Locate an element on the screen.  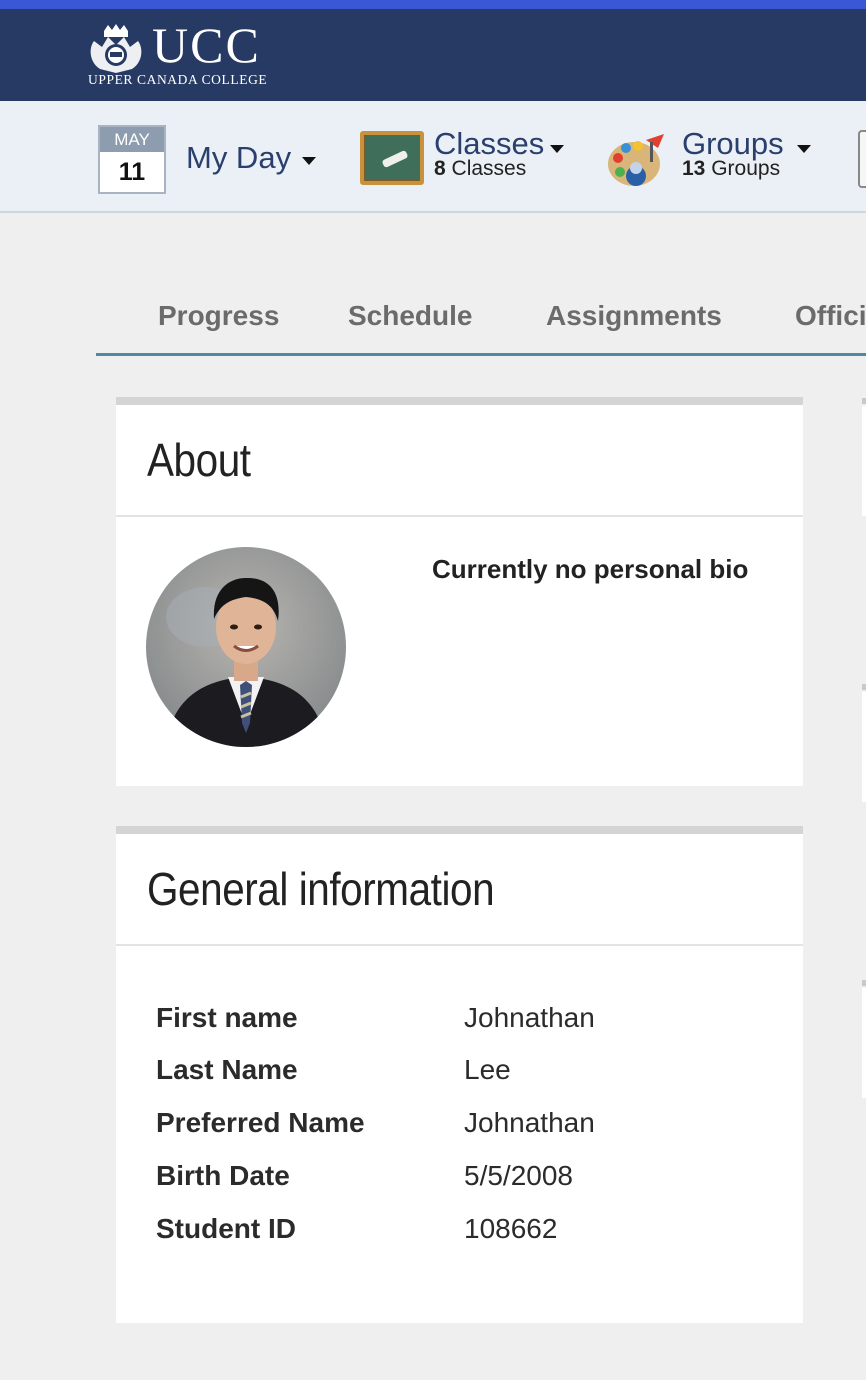
groups-palette-icon is located at coordinates (639, 160).